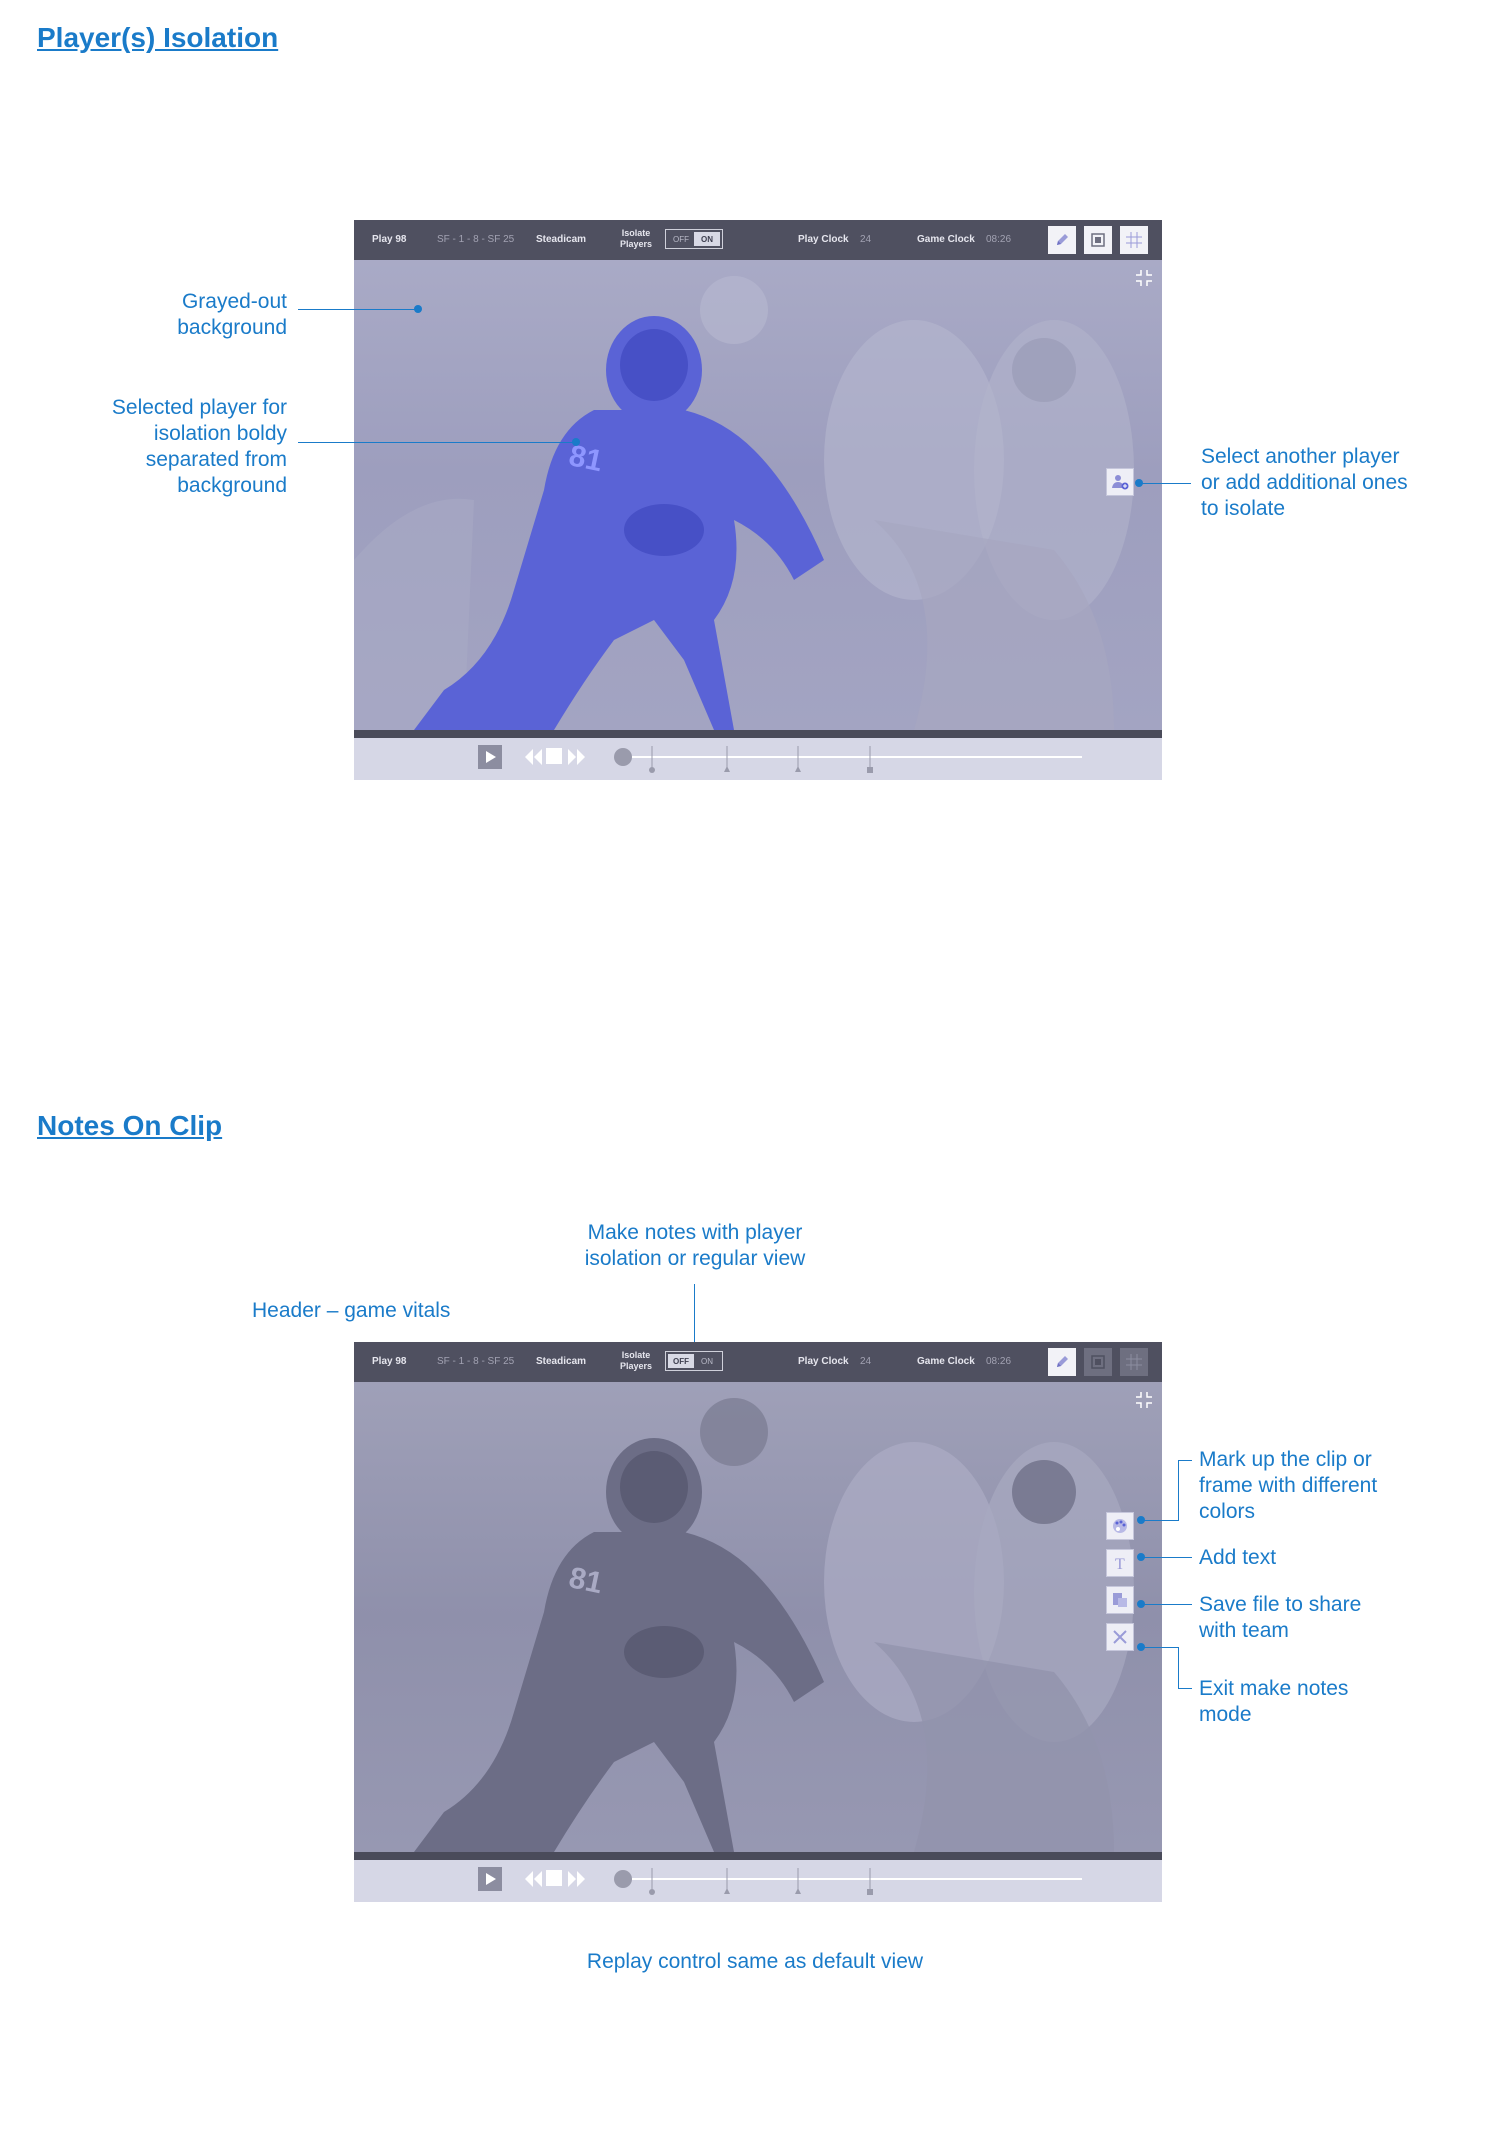  Describe the element at coordinates (1178, 1490) in the screenshot. I see `leader-mark-up-vertical` at that location.